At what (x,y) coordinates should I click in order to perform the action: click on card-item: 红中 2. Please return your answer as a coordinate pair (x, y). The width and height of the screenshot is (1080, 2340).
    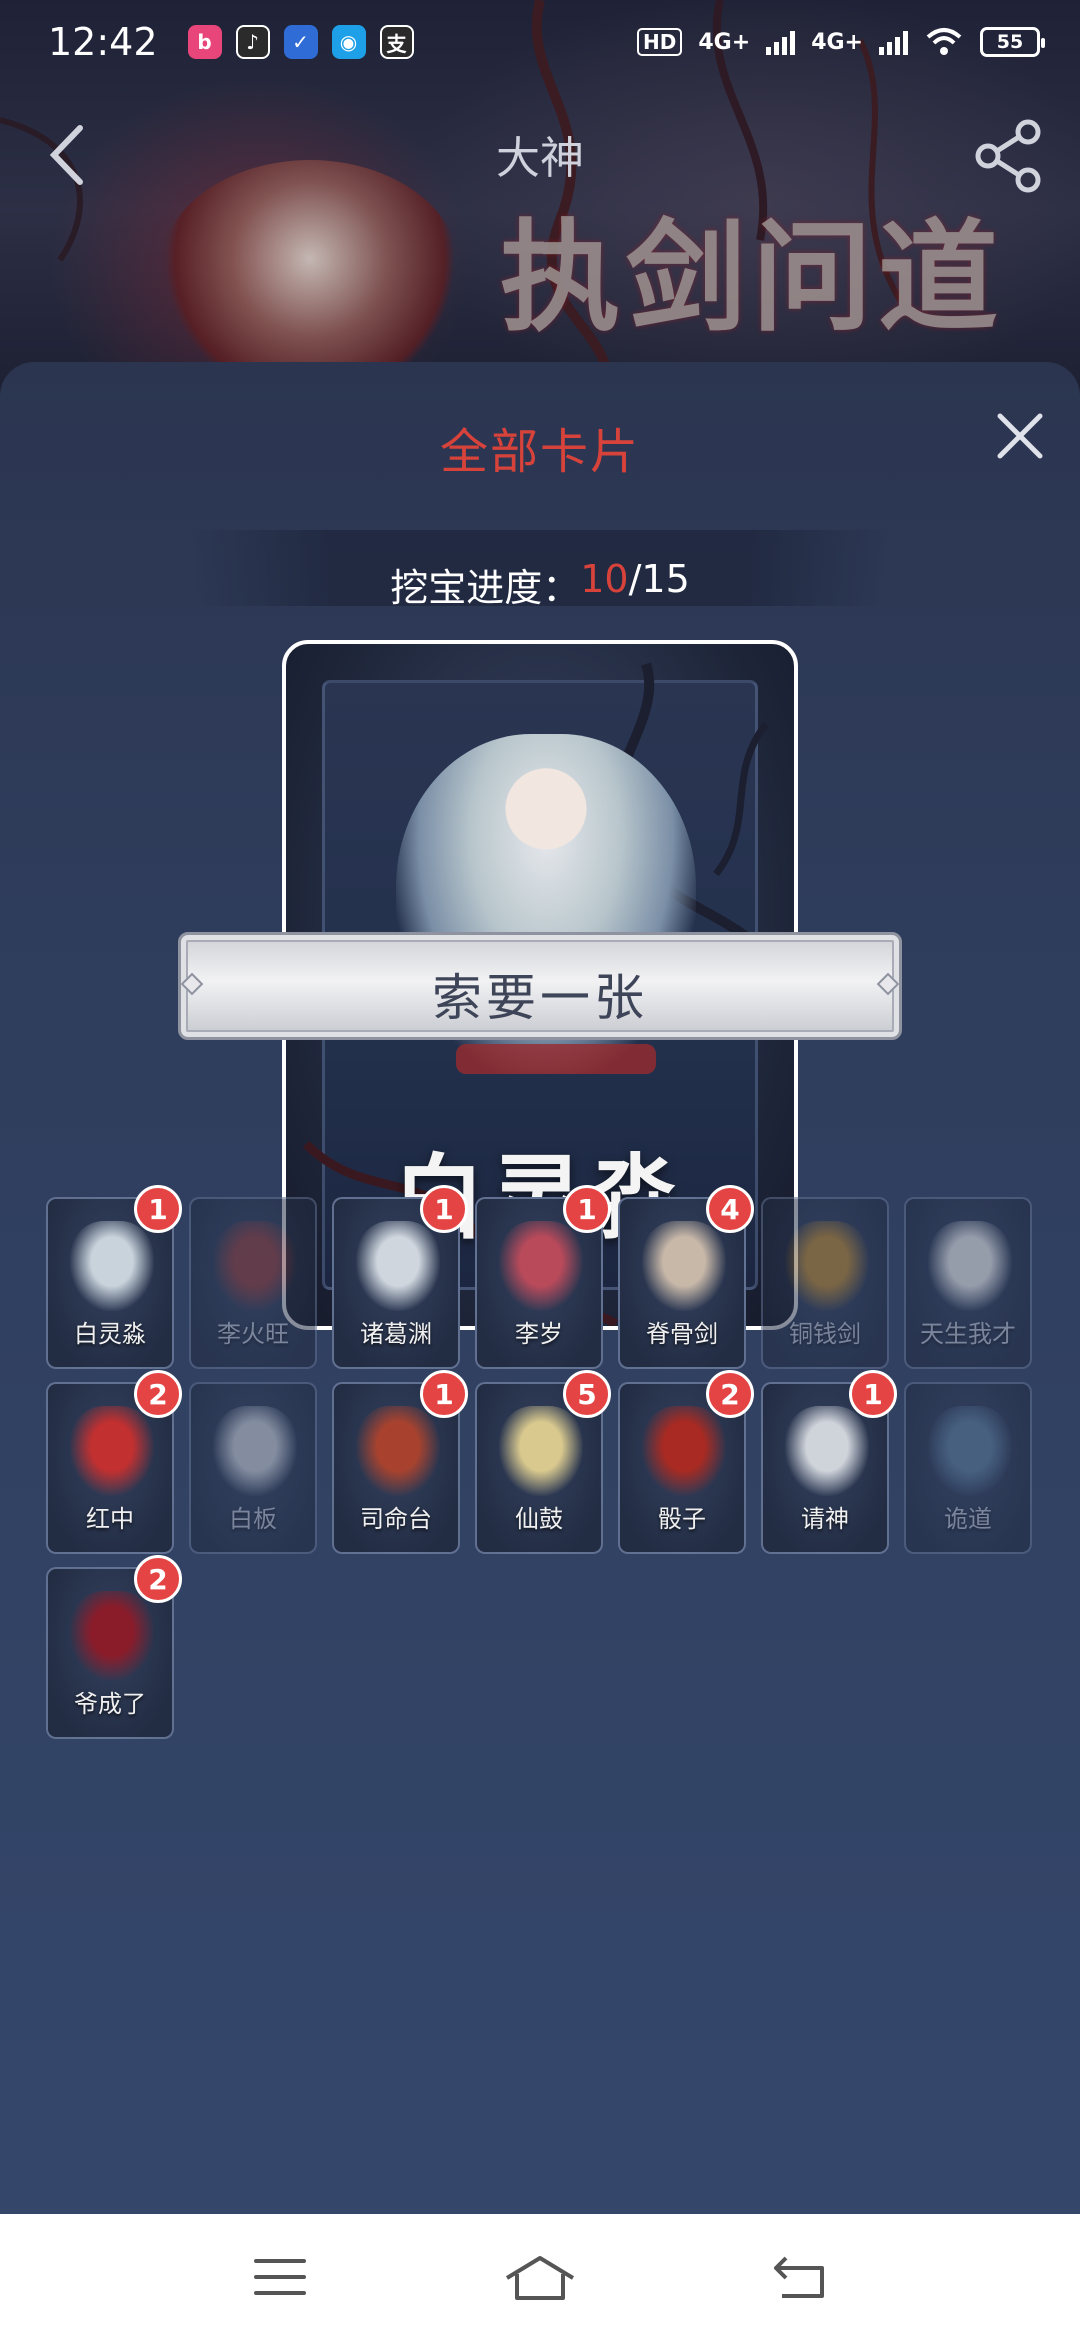
    Looking at the image, I should click on (114, 1462).